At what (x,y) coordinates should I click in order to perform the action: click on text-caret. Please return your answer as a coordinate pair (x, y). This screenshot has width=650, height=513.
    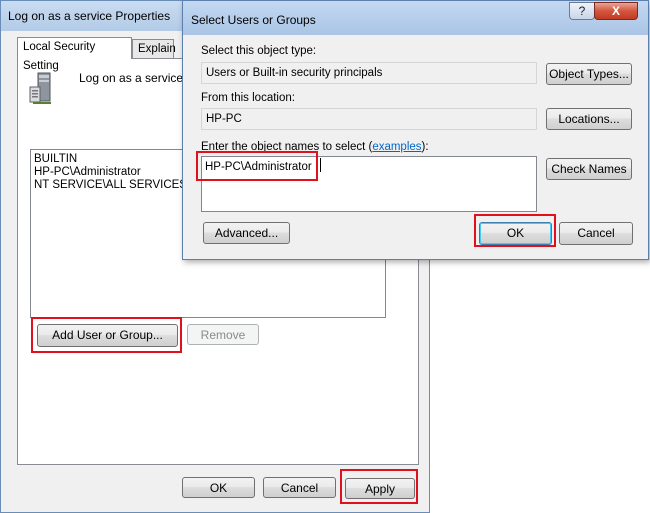
    Looking at the image, I should click on (320, 165).